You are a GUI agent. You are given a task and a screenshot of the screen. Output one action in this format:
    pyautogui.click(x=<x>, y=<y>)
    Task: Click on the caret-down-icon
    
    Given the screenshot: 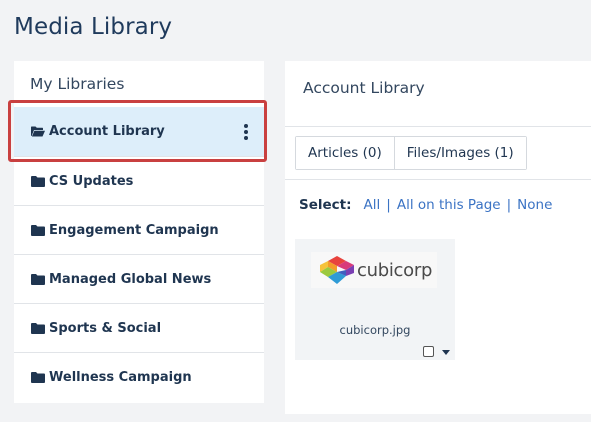 What is the action you would take?
    pyautogui.click(x=446, y=352)
    